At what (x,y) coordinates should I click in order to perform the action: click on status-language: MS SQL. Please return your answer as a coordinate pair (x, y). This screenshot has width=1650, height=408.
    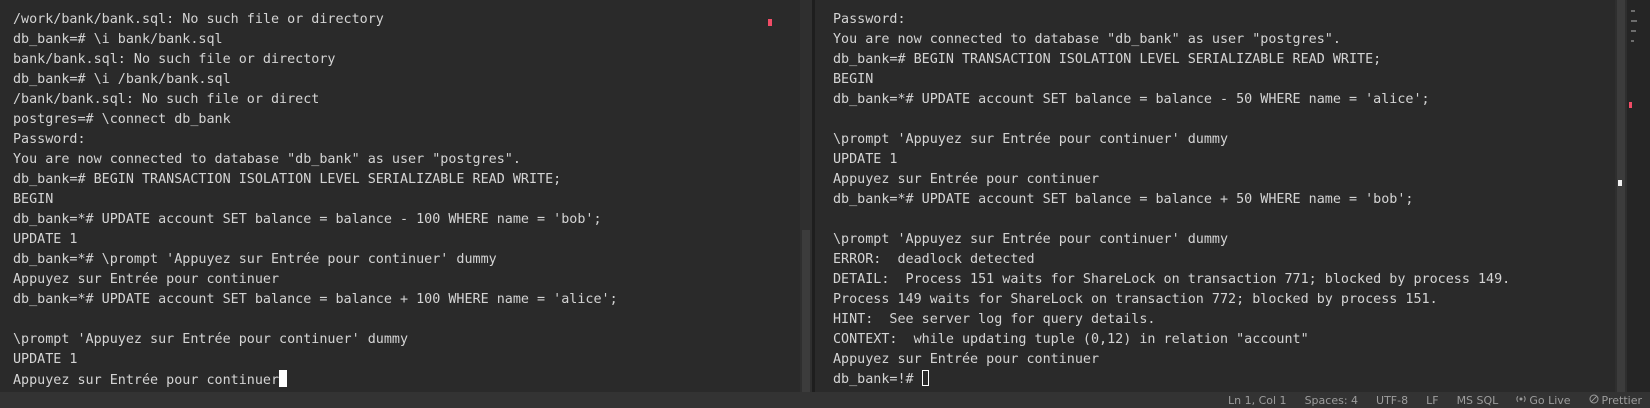
    Looking at the image, I should click on (1478, 400).